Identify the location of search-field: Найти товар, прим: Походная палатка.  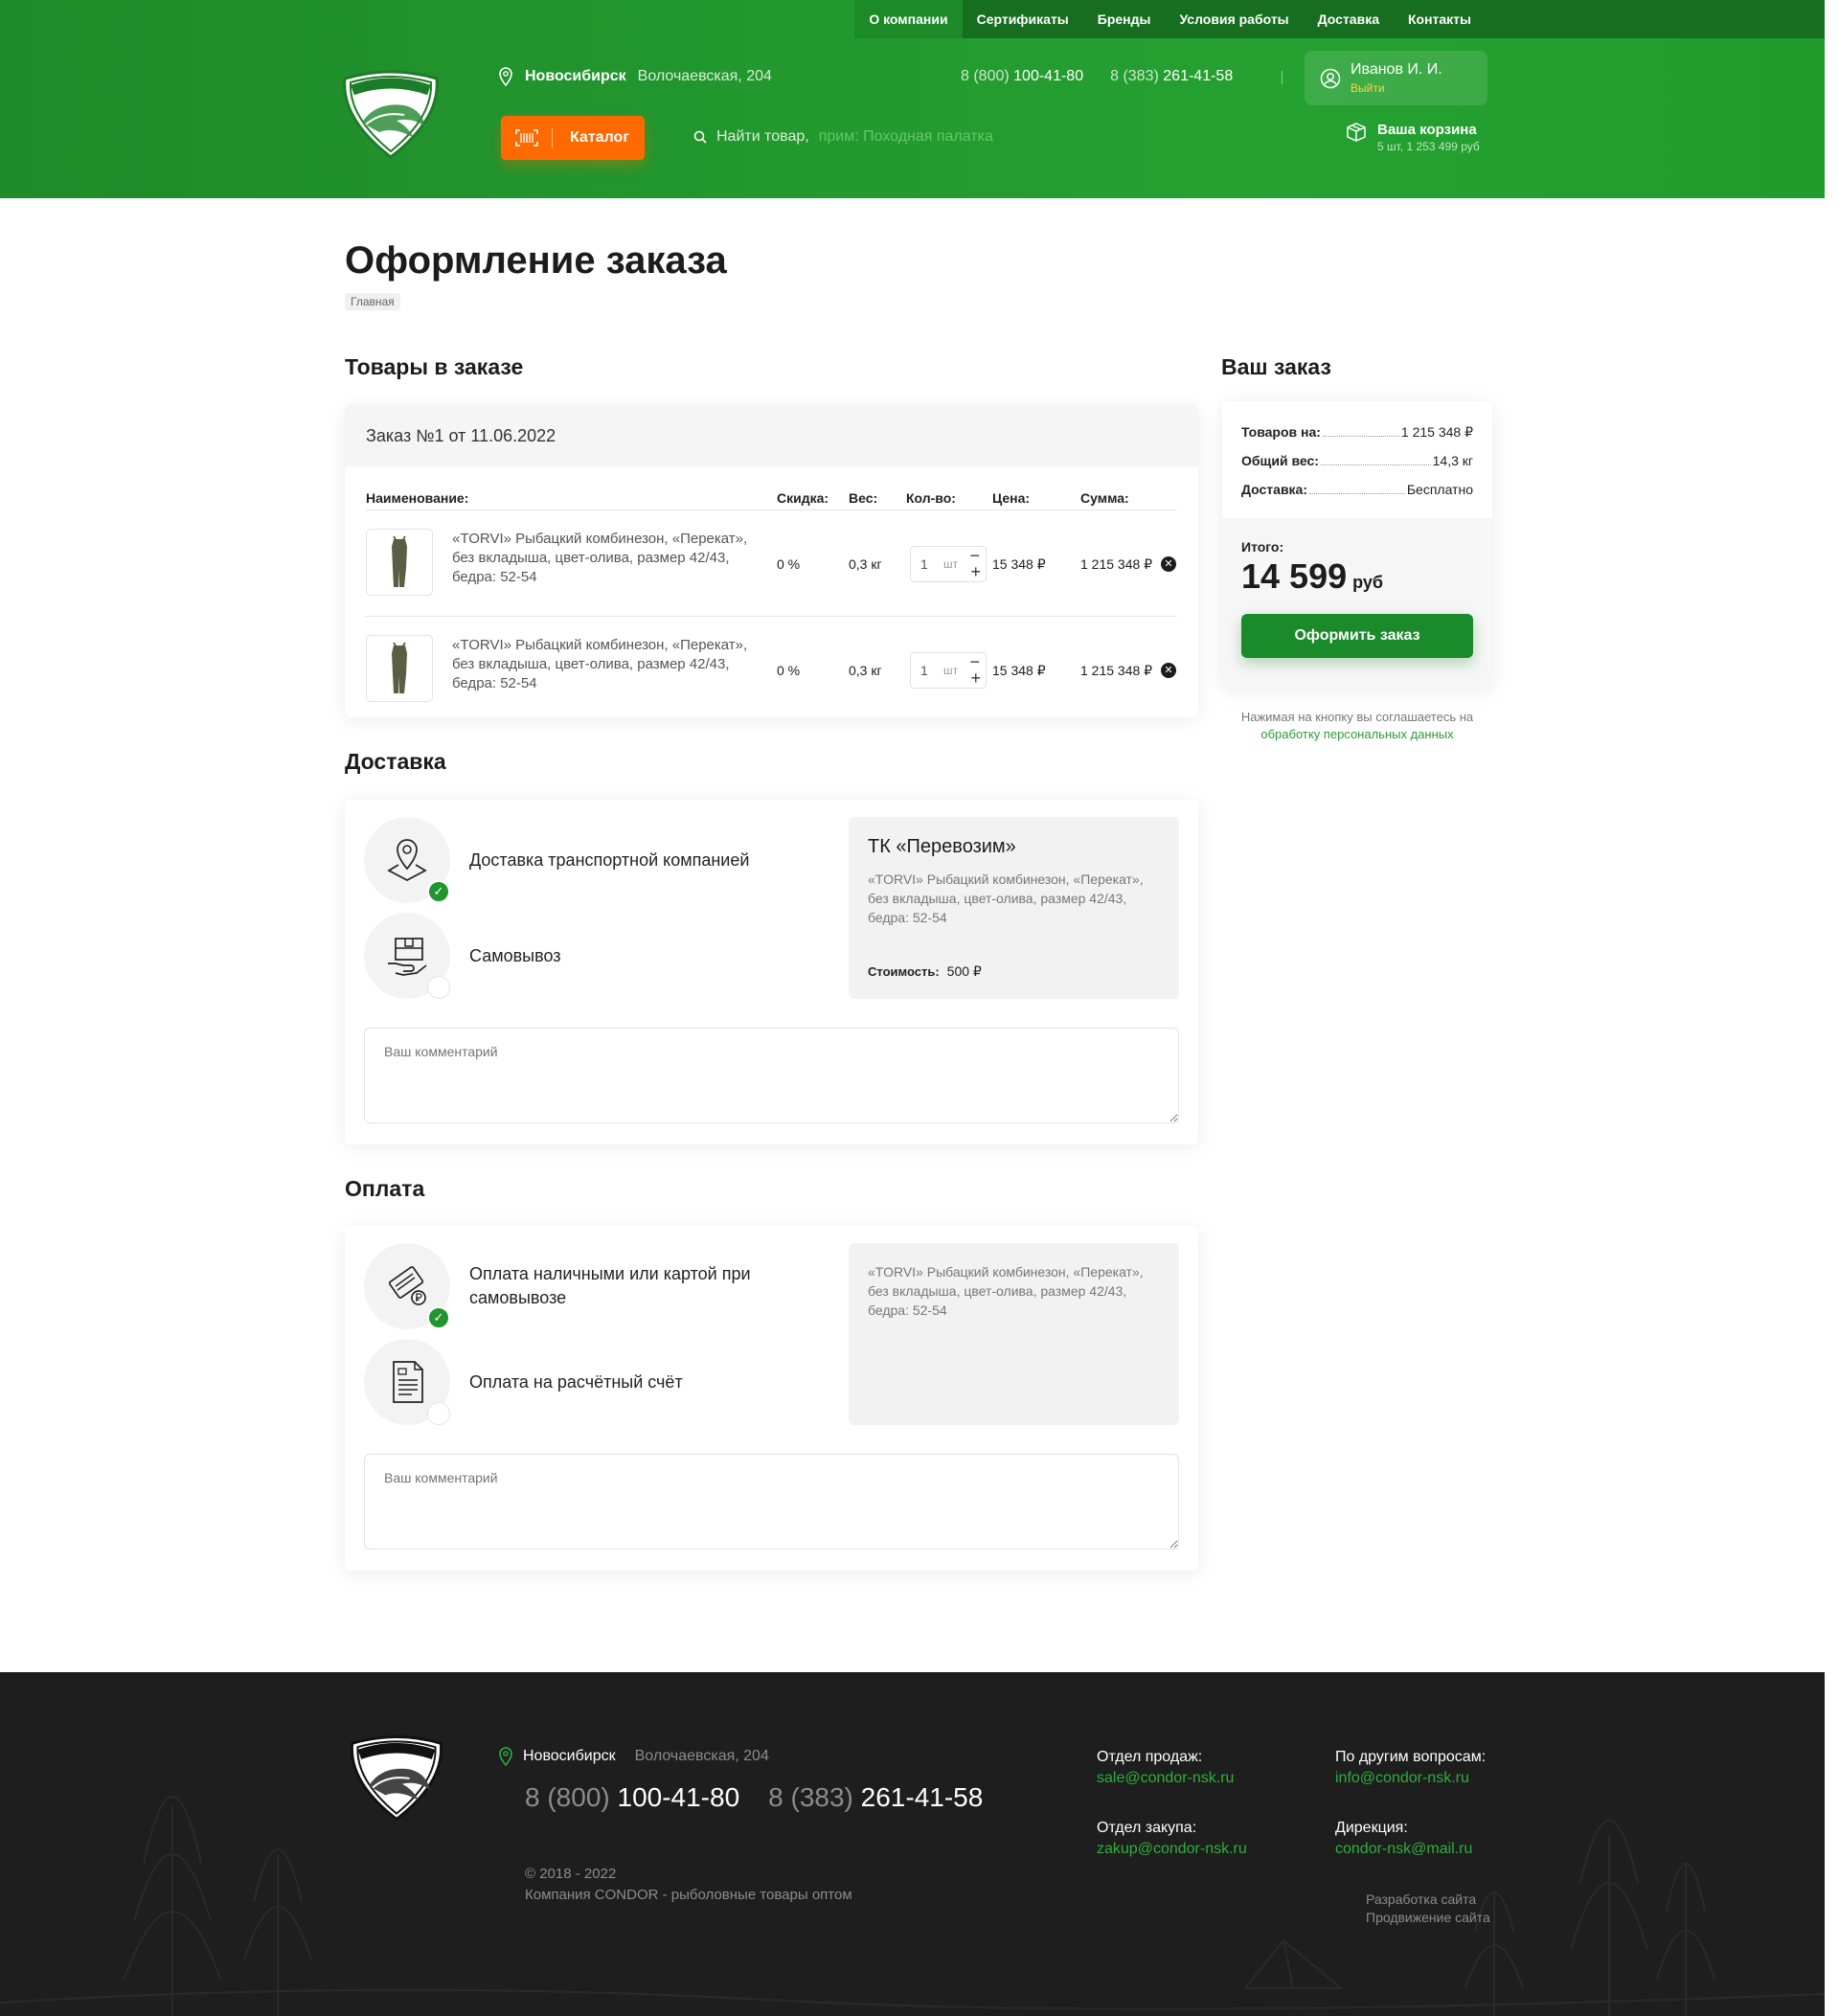
(843, 137).